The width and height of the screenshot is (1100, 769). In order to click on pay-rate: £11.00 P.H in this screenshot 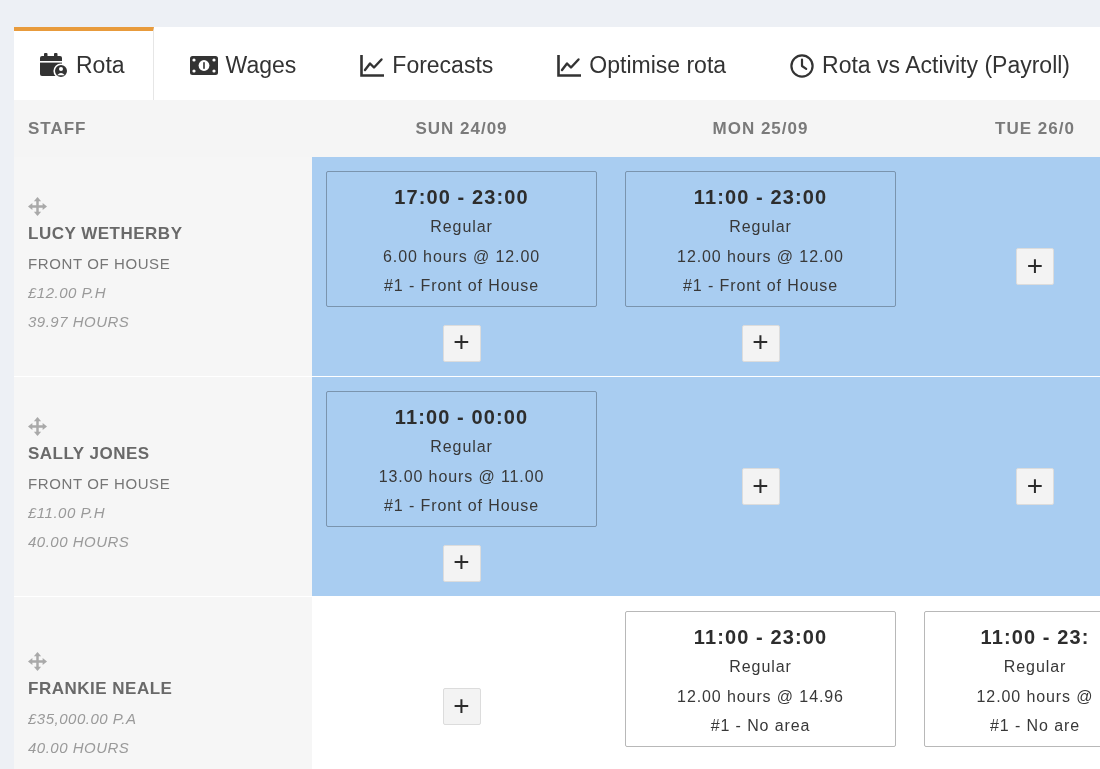, I will do `click(66, 513)`.